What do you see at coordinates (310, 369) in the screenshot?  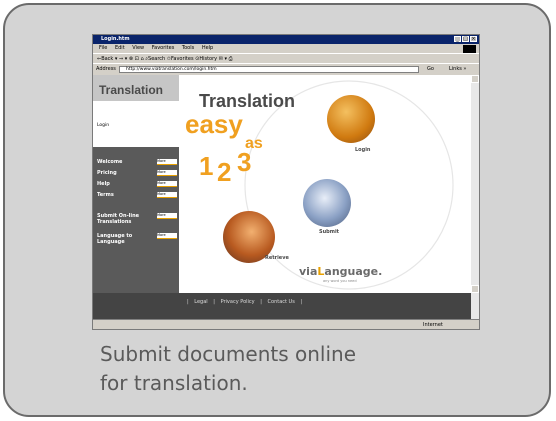 I see `caption: Submit documents online for translation.` at bounding box center [310, 369].